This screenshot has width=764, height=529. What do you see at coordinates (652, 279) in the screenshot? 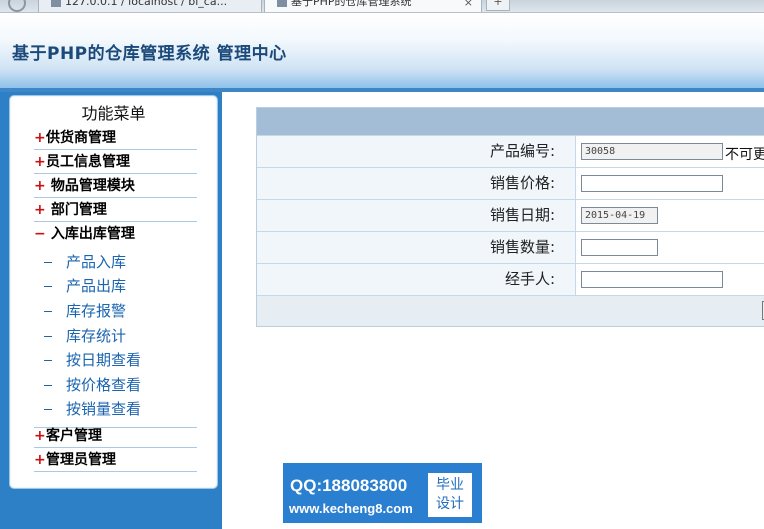
I see `handler-input` at bounding box center [652, 279].